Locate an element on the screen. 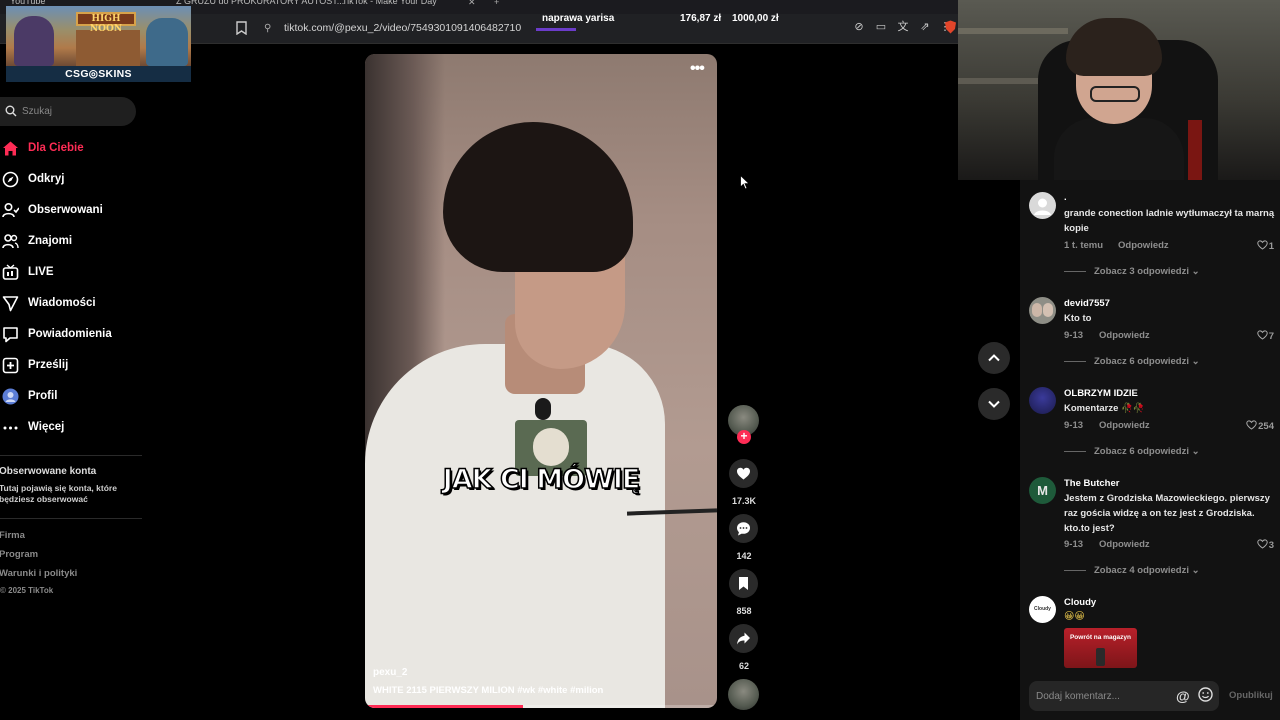  publish-button: Opublikuj is located at coordinates (1251, 695).